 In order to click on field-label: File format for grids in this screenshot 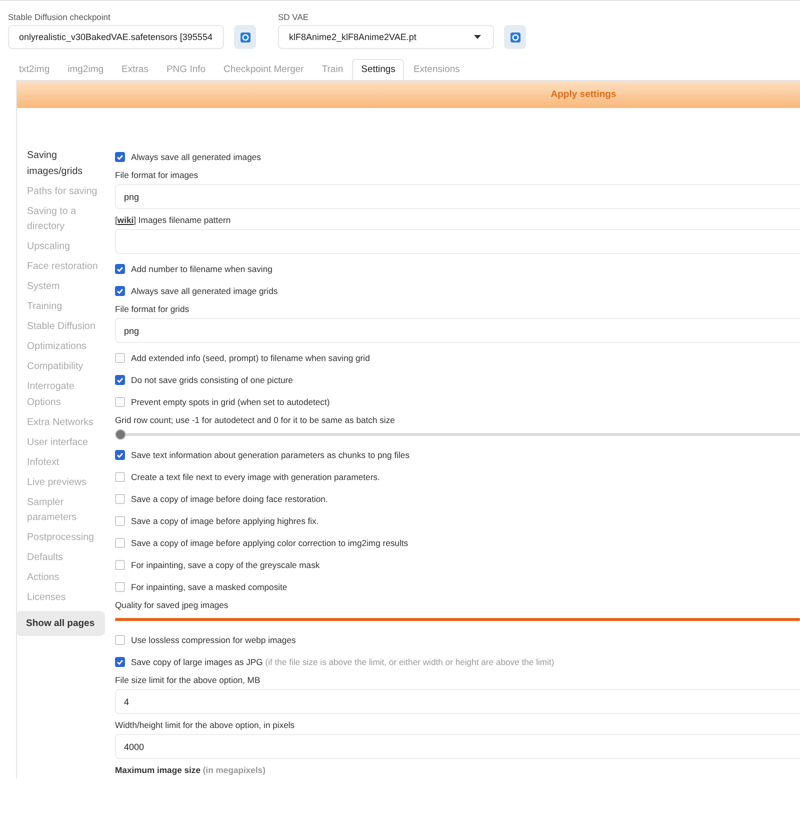, I will do `click(152, 309)`.